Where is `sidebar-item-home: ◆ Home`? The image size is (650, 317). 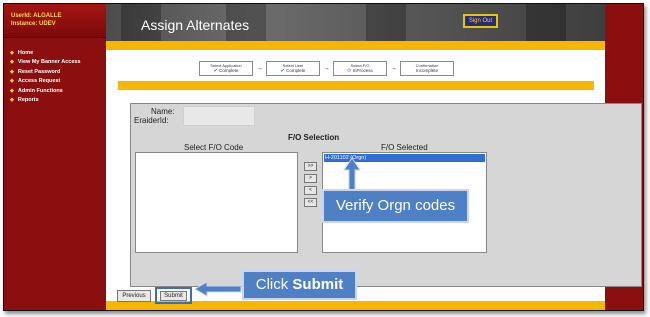
sidebar-item-home: ◆ Home is located at coordinates (55, 53).